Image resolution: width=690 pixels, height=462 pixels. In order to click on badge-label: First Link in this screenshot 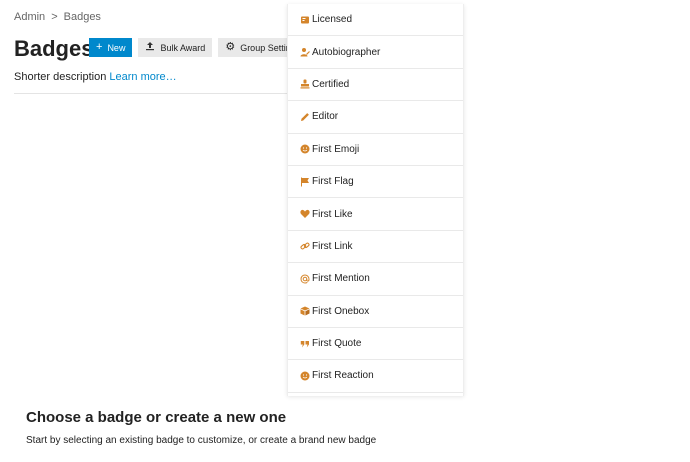, I will do `click(332, 246)`.